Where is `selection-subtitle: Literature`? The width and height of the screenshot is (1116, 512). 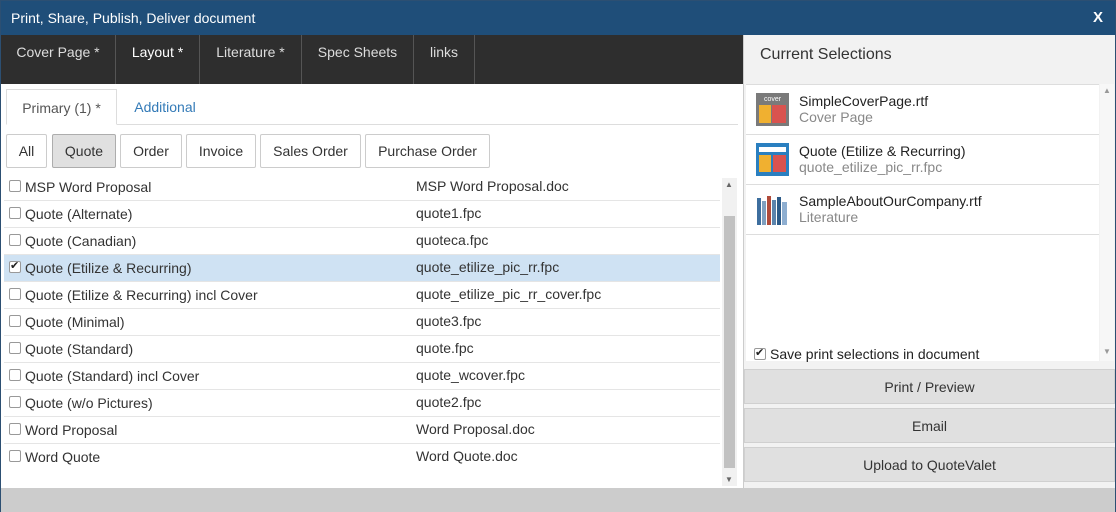 selection-subtitle: Literature is located at coordinates (829, 217).